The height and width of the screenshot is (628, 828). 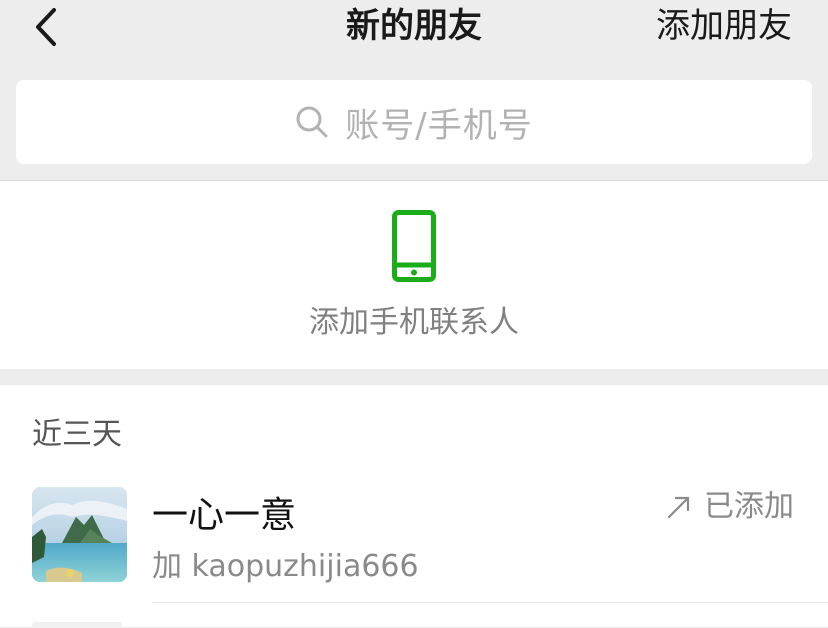 I want to click on navigation-bar: 新的朋友 添加朋友, so click(x=414, y=35).